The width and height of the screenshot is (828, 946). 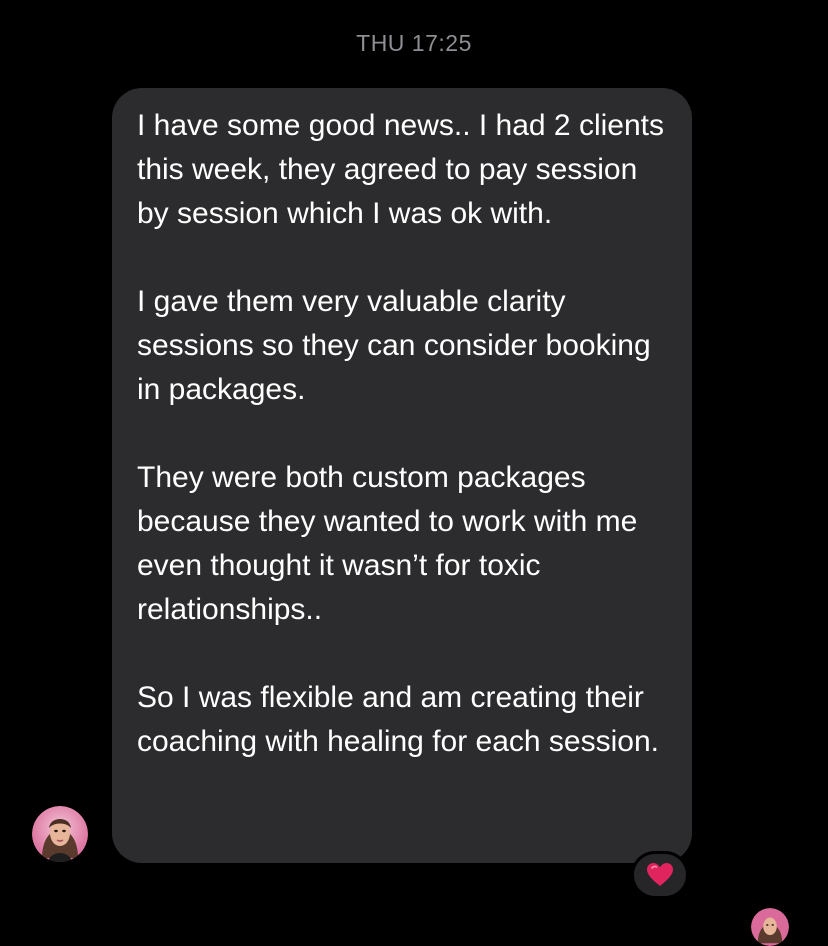 I want to click on read-receipt-avatar, so click(x=770, y=927).